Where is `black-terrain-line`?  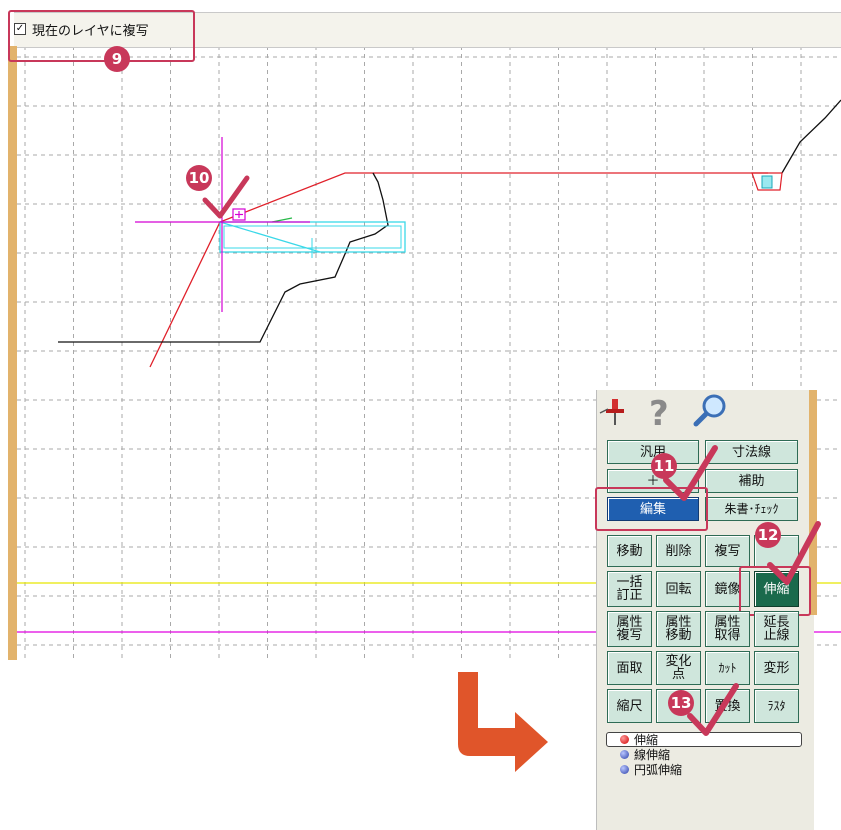 black-terrain-line is located at coordinates (223, 257).